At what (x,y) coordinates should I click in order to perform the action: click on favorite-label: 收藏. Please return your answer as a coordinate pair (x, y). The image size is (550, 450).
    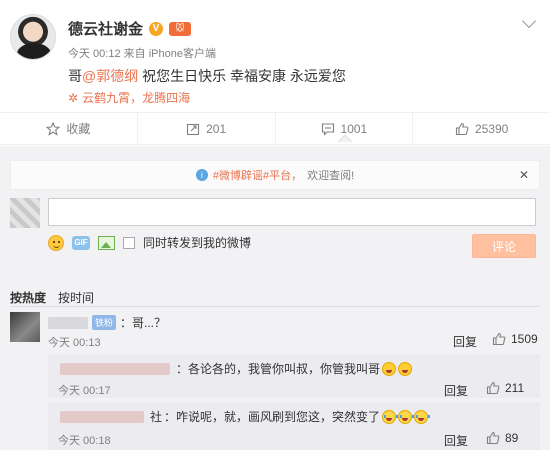
    Looking at the image, I should click on (78, 129).